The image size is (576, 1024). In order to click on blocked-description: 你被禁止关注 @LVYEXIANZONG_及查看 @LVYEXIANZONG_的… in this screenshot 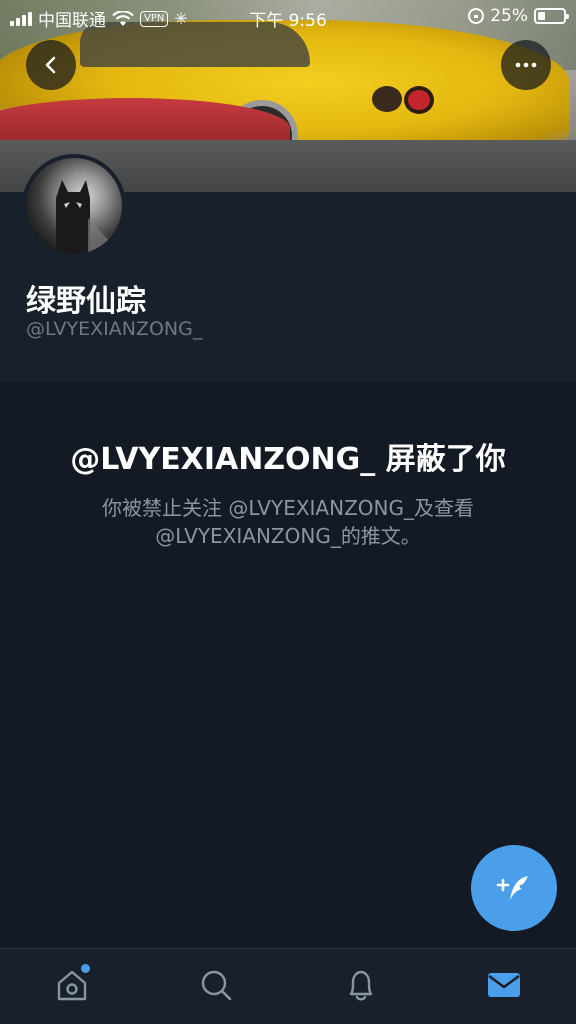, I will do `click(288, 522)`.